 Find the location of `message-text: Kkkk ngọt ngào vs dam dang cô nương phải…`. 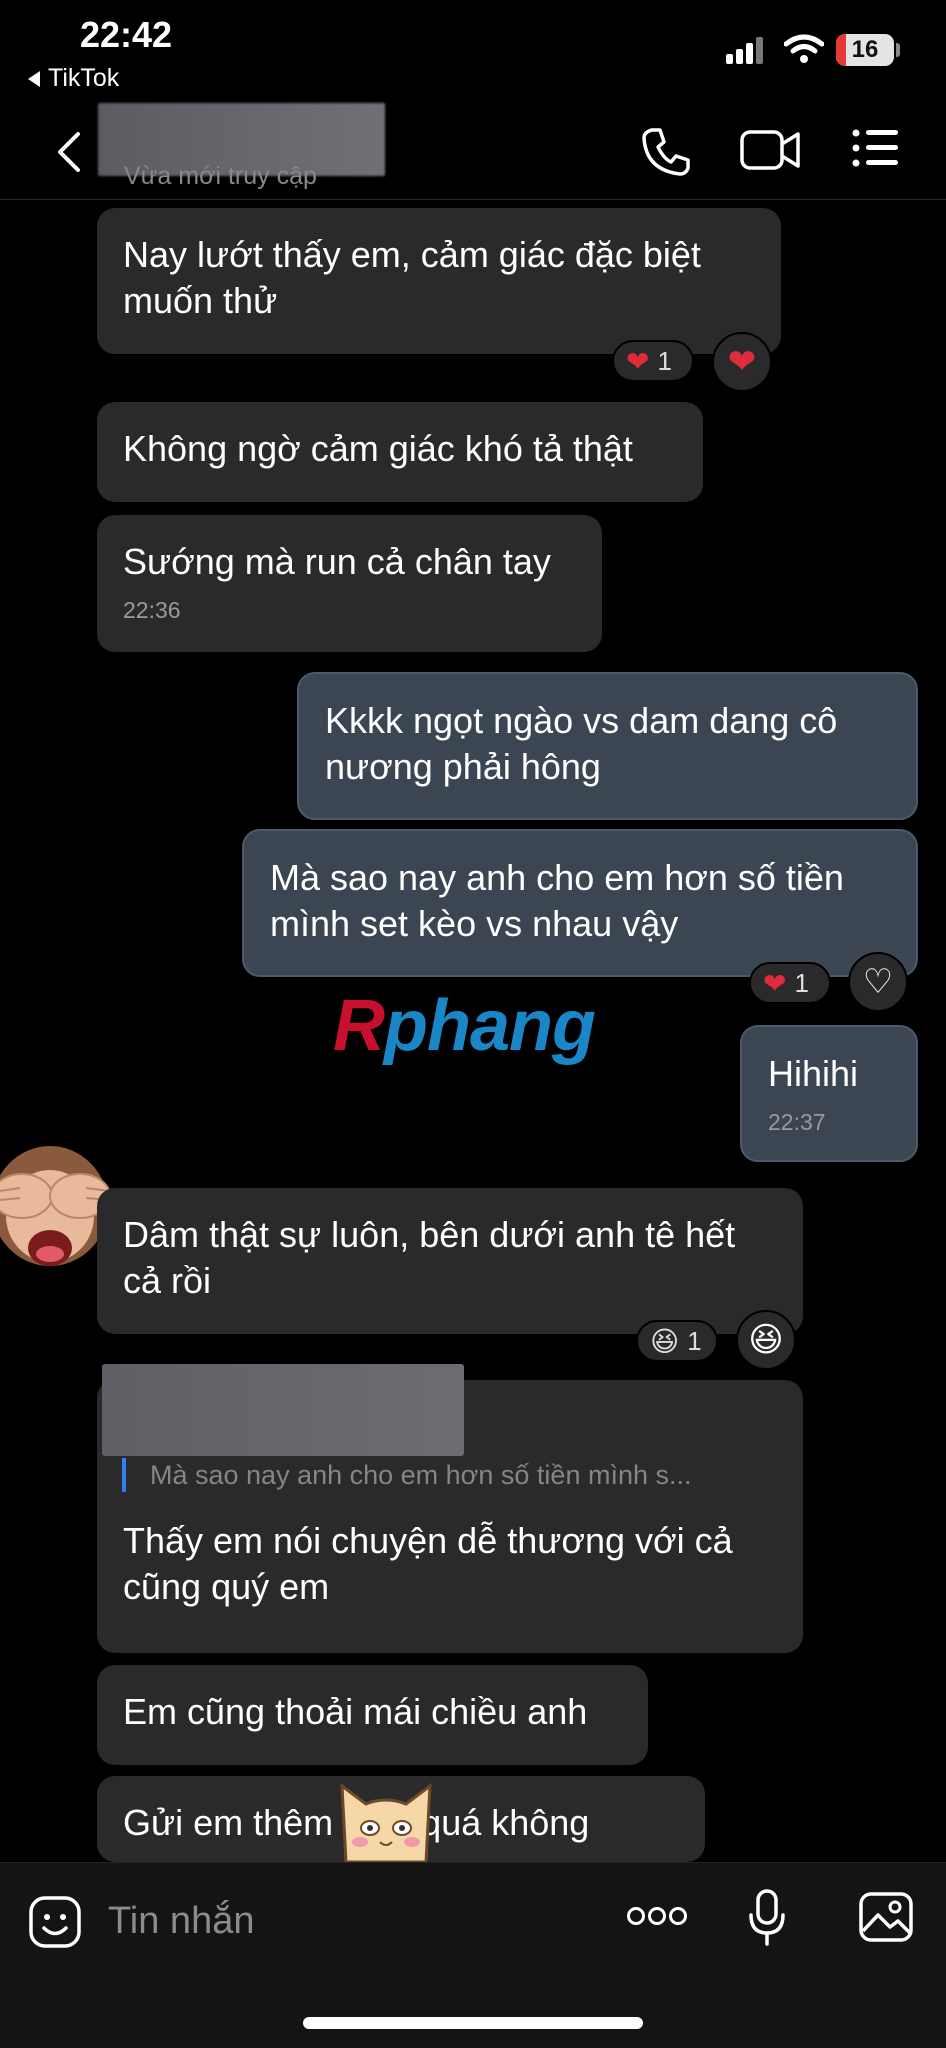

message-text: Kkkk ngọt ngào vs dam dang cô nương phải… is located at coordinates (581, 743).